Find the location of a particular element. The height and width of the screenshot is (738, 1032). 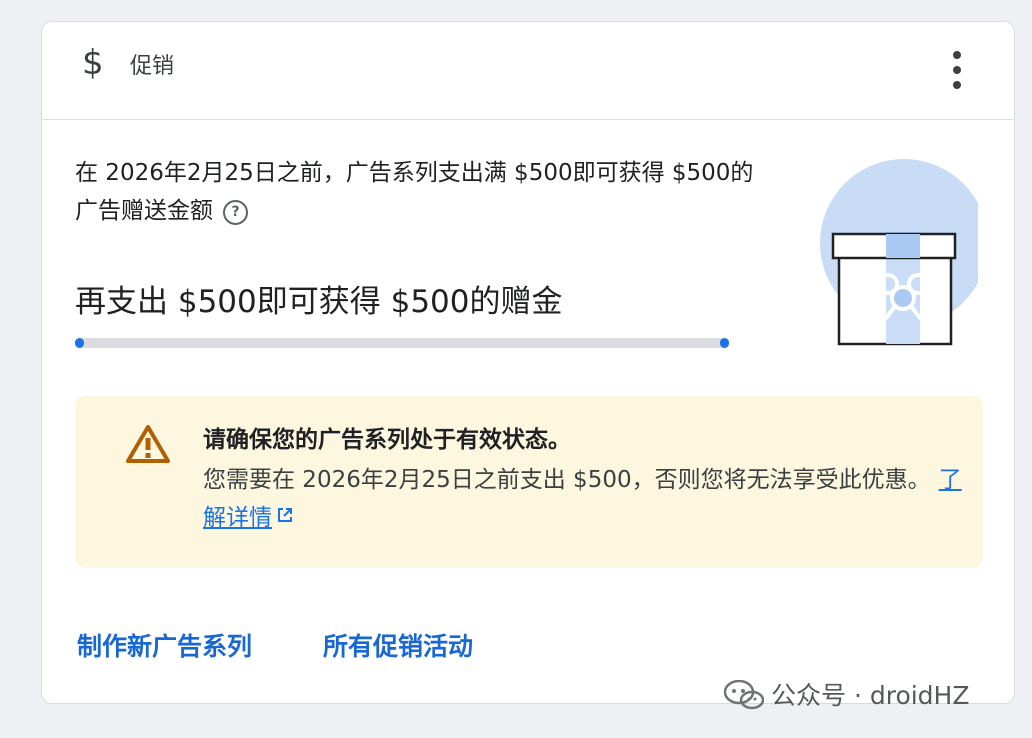

external-link-icon is located at coordinates (285, 515).